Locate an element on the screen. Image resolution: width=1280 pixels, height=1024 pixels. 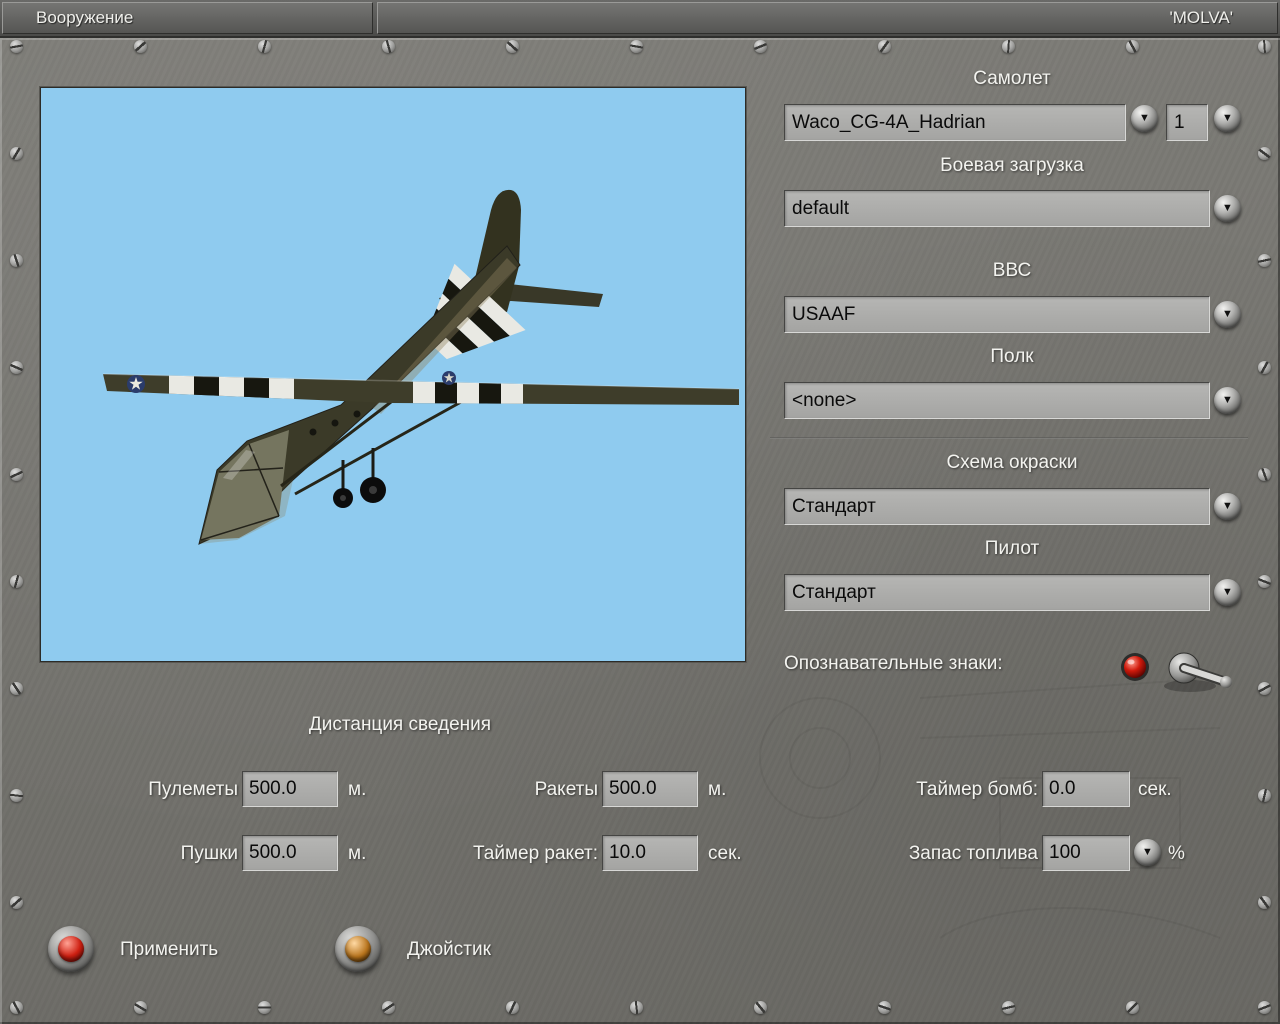
markings-toggle is located at coordinates (1181, 670).